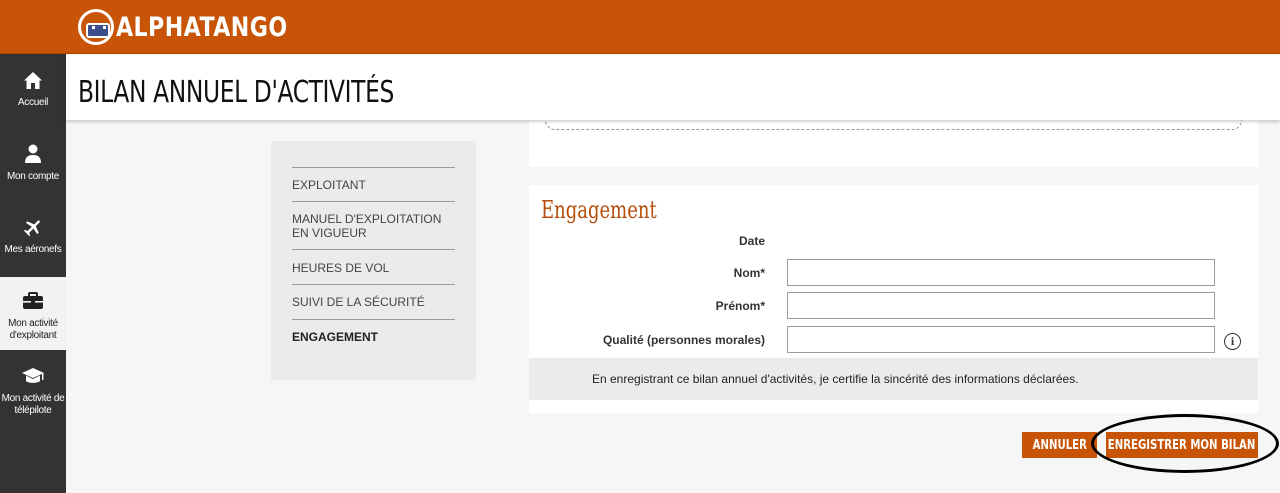  Describe the element at coordinates (373, 185) in the screenshot. I see `step-exploitant: EXPLOITANT` at that location.